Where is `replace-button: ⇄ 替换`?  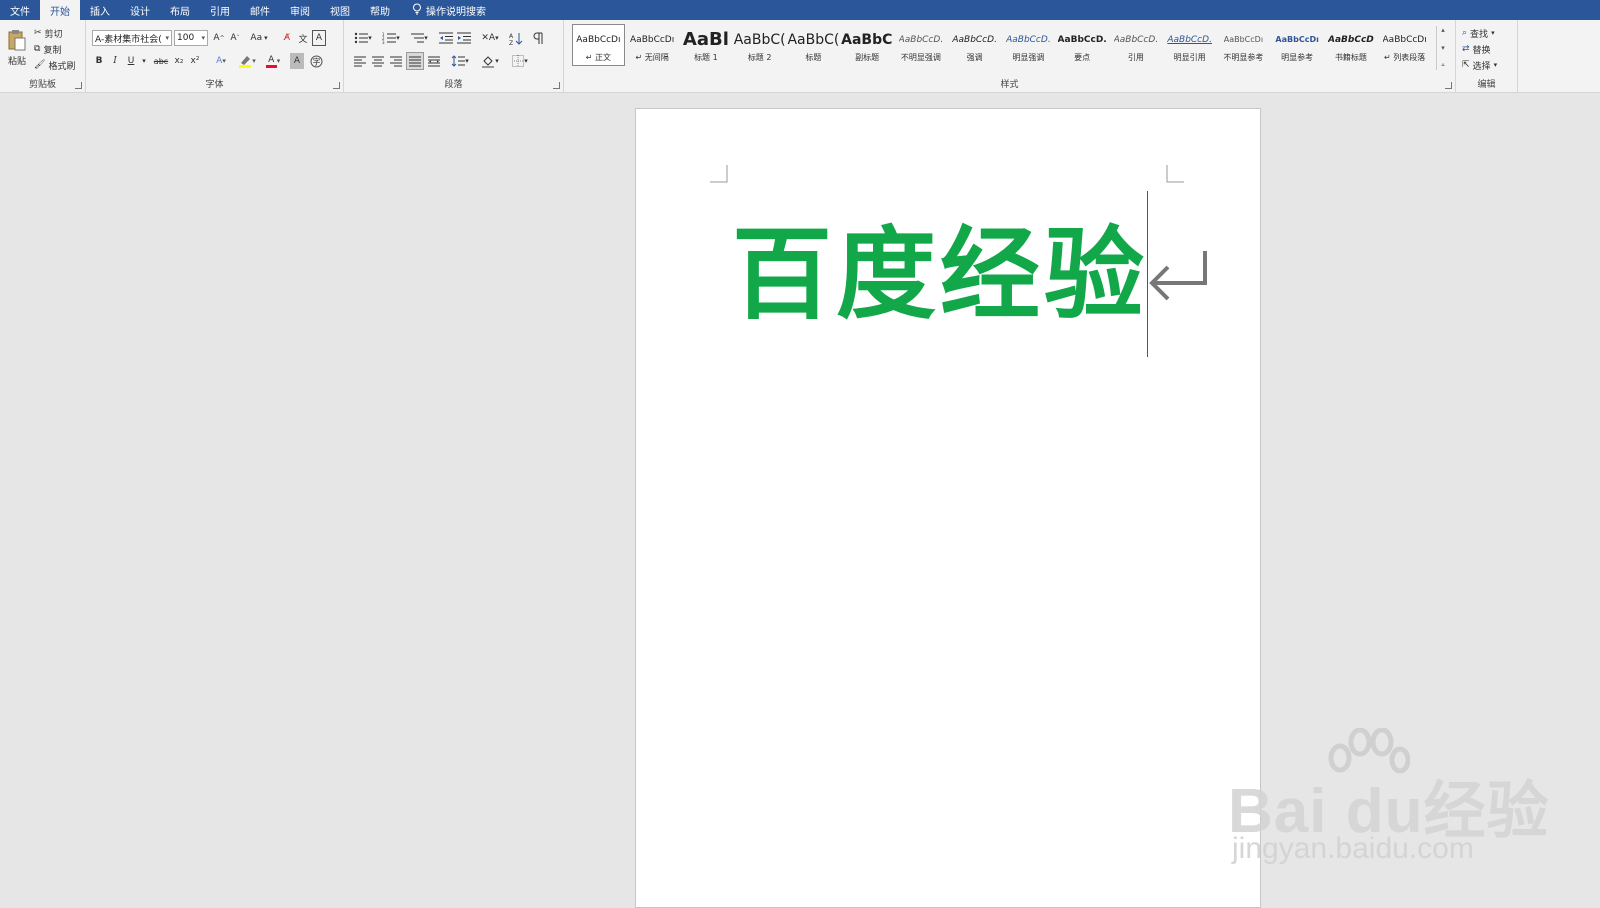 replace-button: ⇄ 替换 is located at coordinates (1476, 49).